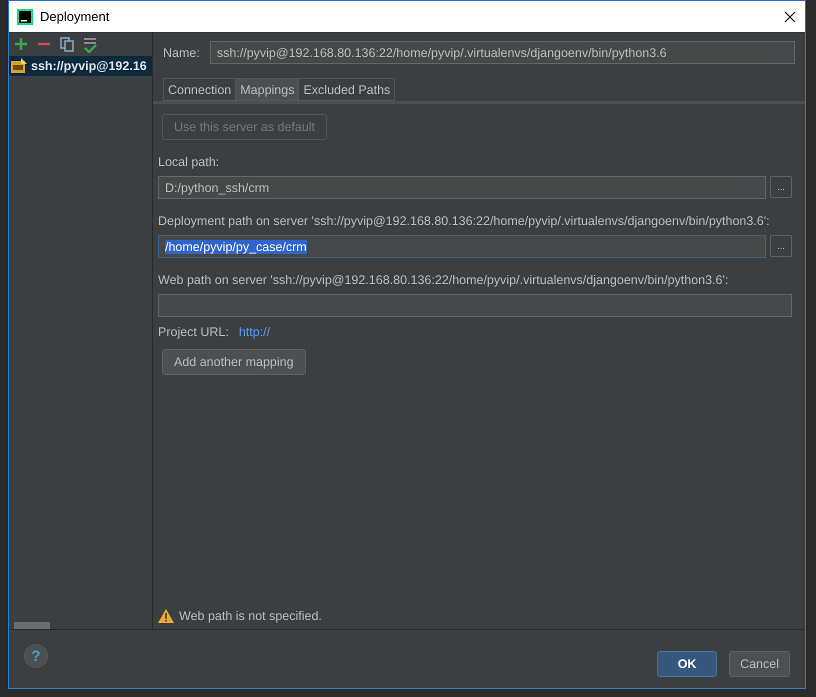 This screenshot has height=697, width=816. I want to click on web-path-field, so click(475, 305).